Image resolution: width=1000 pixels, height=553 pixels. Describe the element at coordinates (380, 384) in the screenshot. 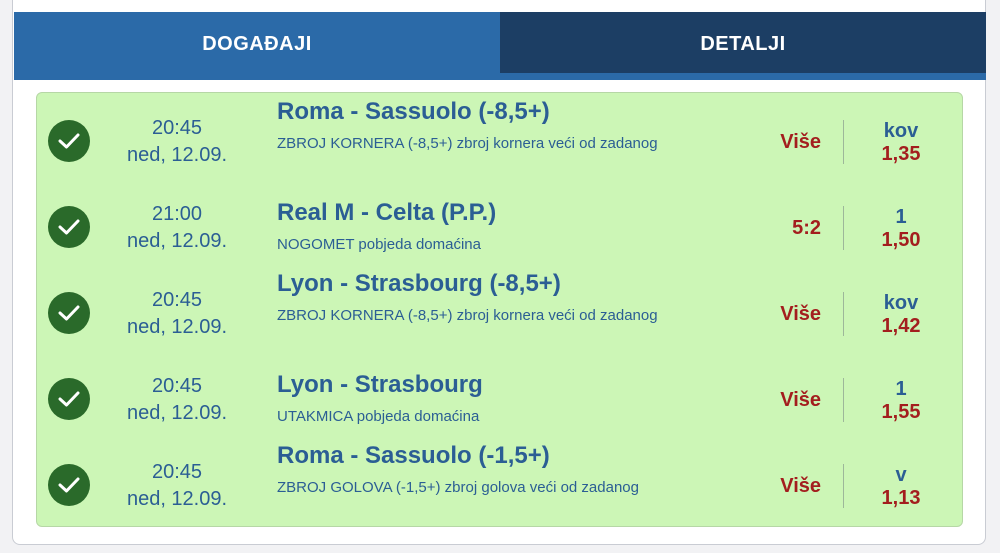

I see `event-title: Lyon - Strasbourg` at that location.